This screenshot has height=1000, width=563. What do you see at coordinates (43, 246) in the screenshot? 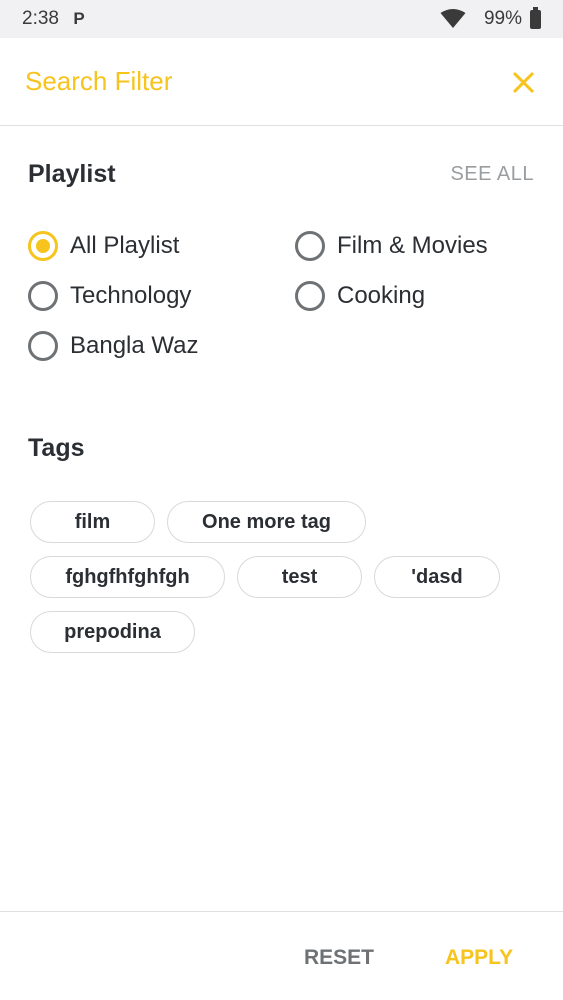
I see `radio-checked-icon` at bounding box center [43, 246].